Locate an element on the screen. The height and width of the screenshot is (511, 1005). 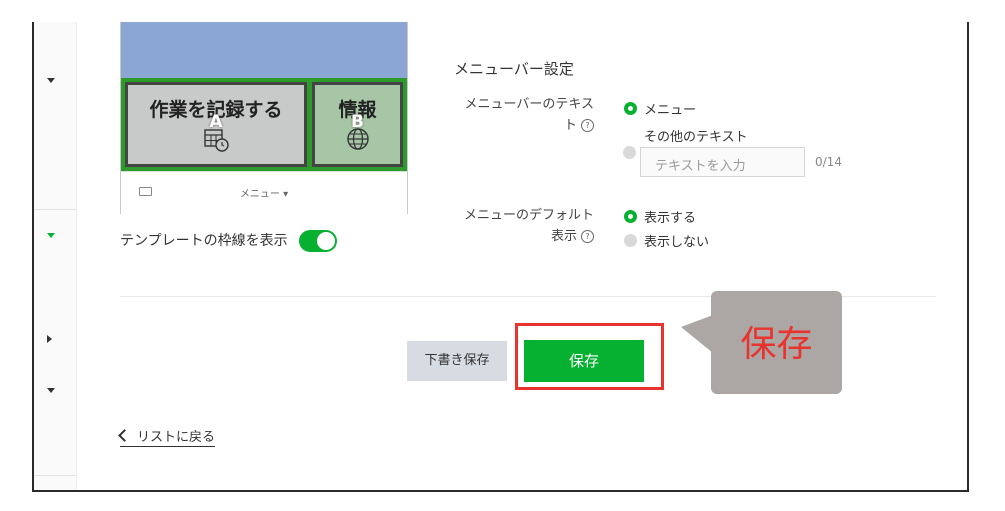
richmenu-preview: 作業を記録する A 情報 B メニュー ▾ is located at coordinates (264, 118).